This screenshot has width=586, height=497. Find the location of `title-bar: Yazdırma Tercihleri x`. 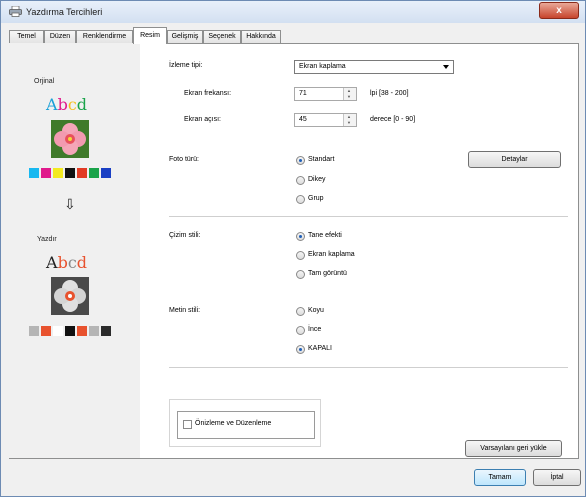

title-bar: Yazdırma Tercihleri x is located at coordinates (293, 12).